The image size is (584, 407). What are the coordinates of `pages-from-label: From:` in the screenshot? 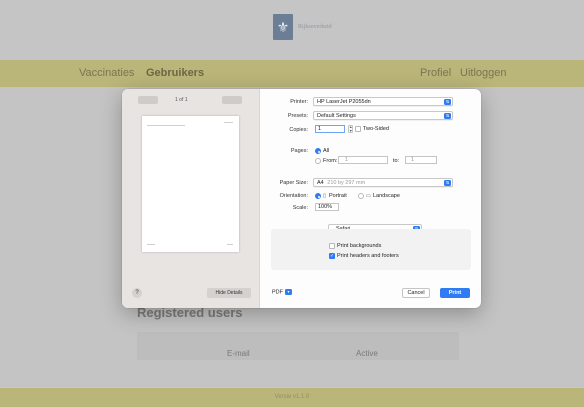 It's located at (330, 161).